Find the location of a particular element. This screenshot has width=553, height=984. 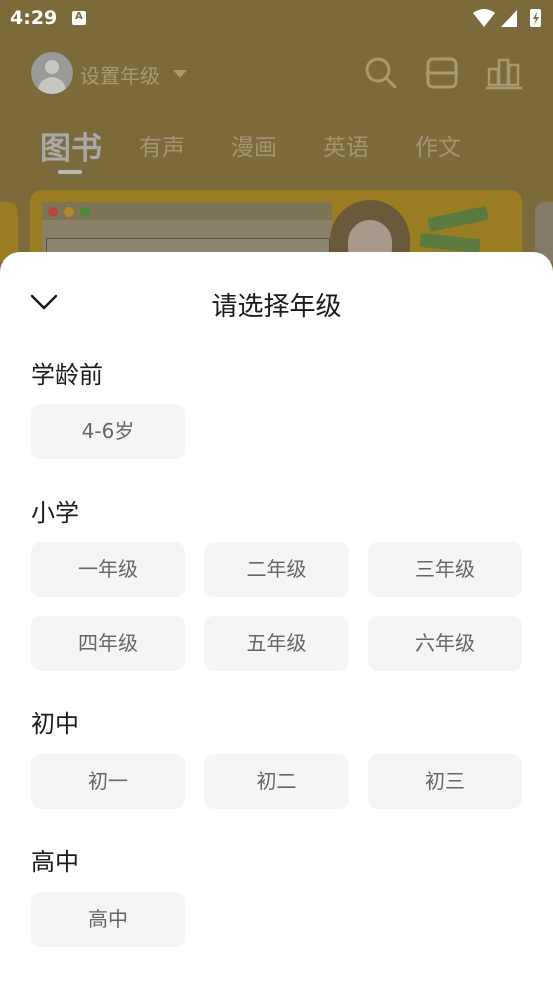

sheet-title: 请选择年级 is located at coordinates (276, 307).